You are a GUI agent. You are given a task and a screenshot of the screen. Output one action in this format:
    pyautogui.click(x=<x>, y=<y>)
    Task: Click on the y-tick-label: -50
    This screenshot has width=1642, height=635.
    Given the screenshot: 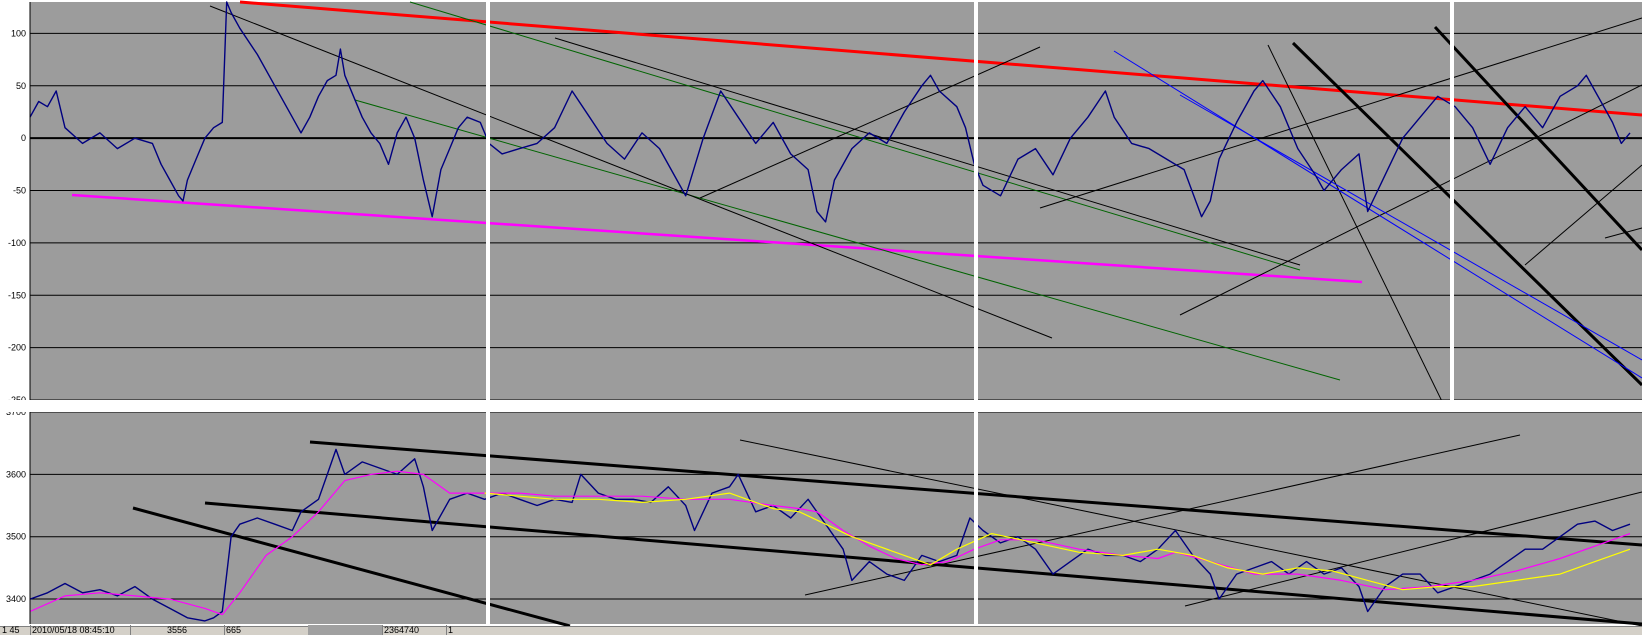 What is the action you would take?
    pyautogui.click(x=19, y=191)
    